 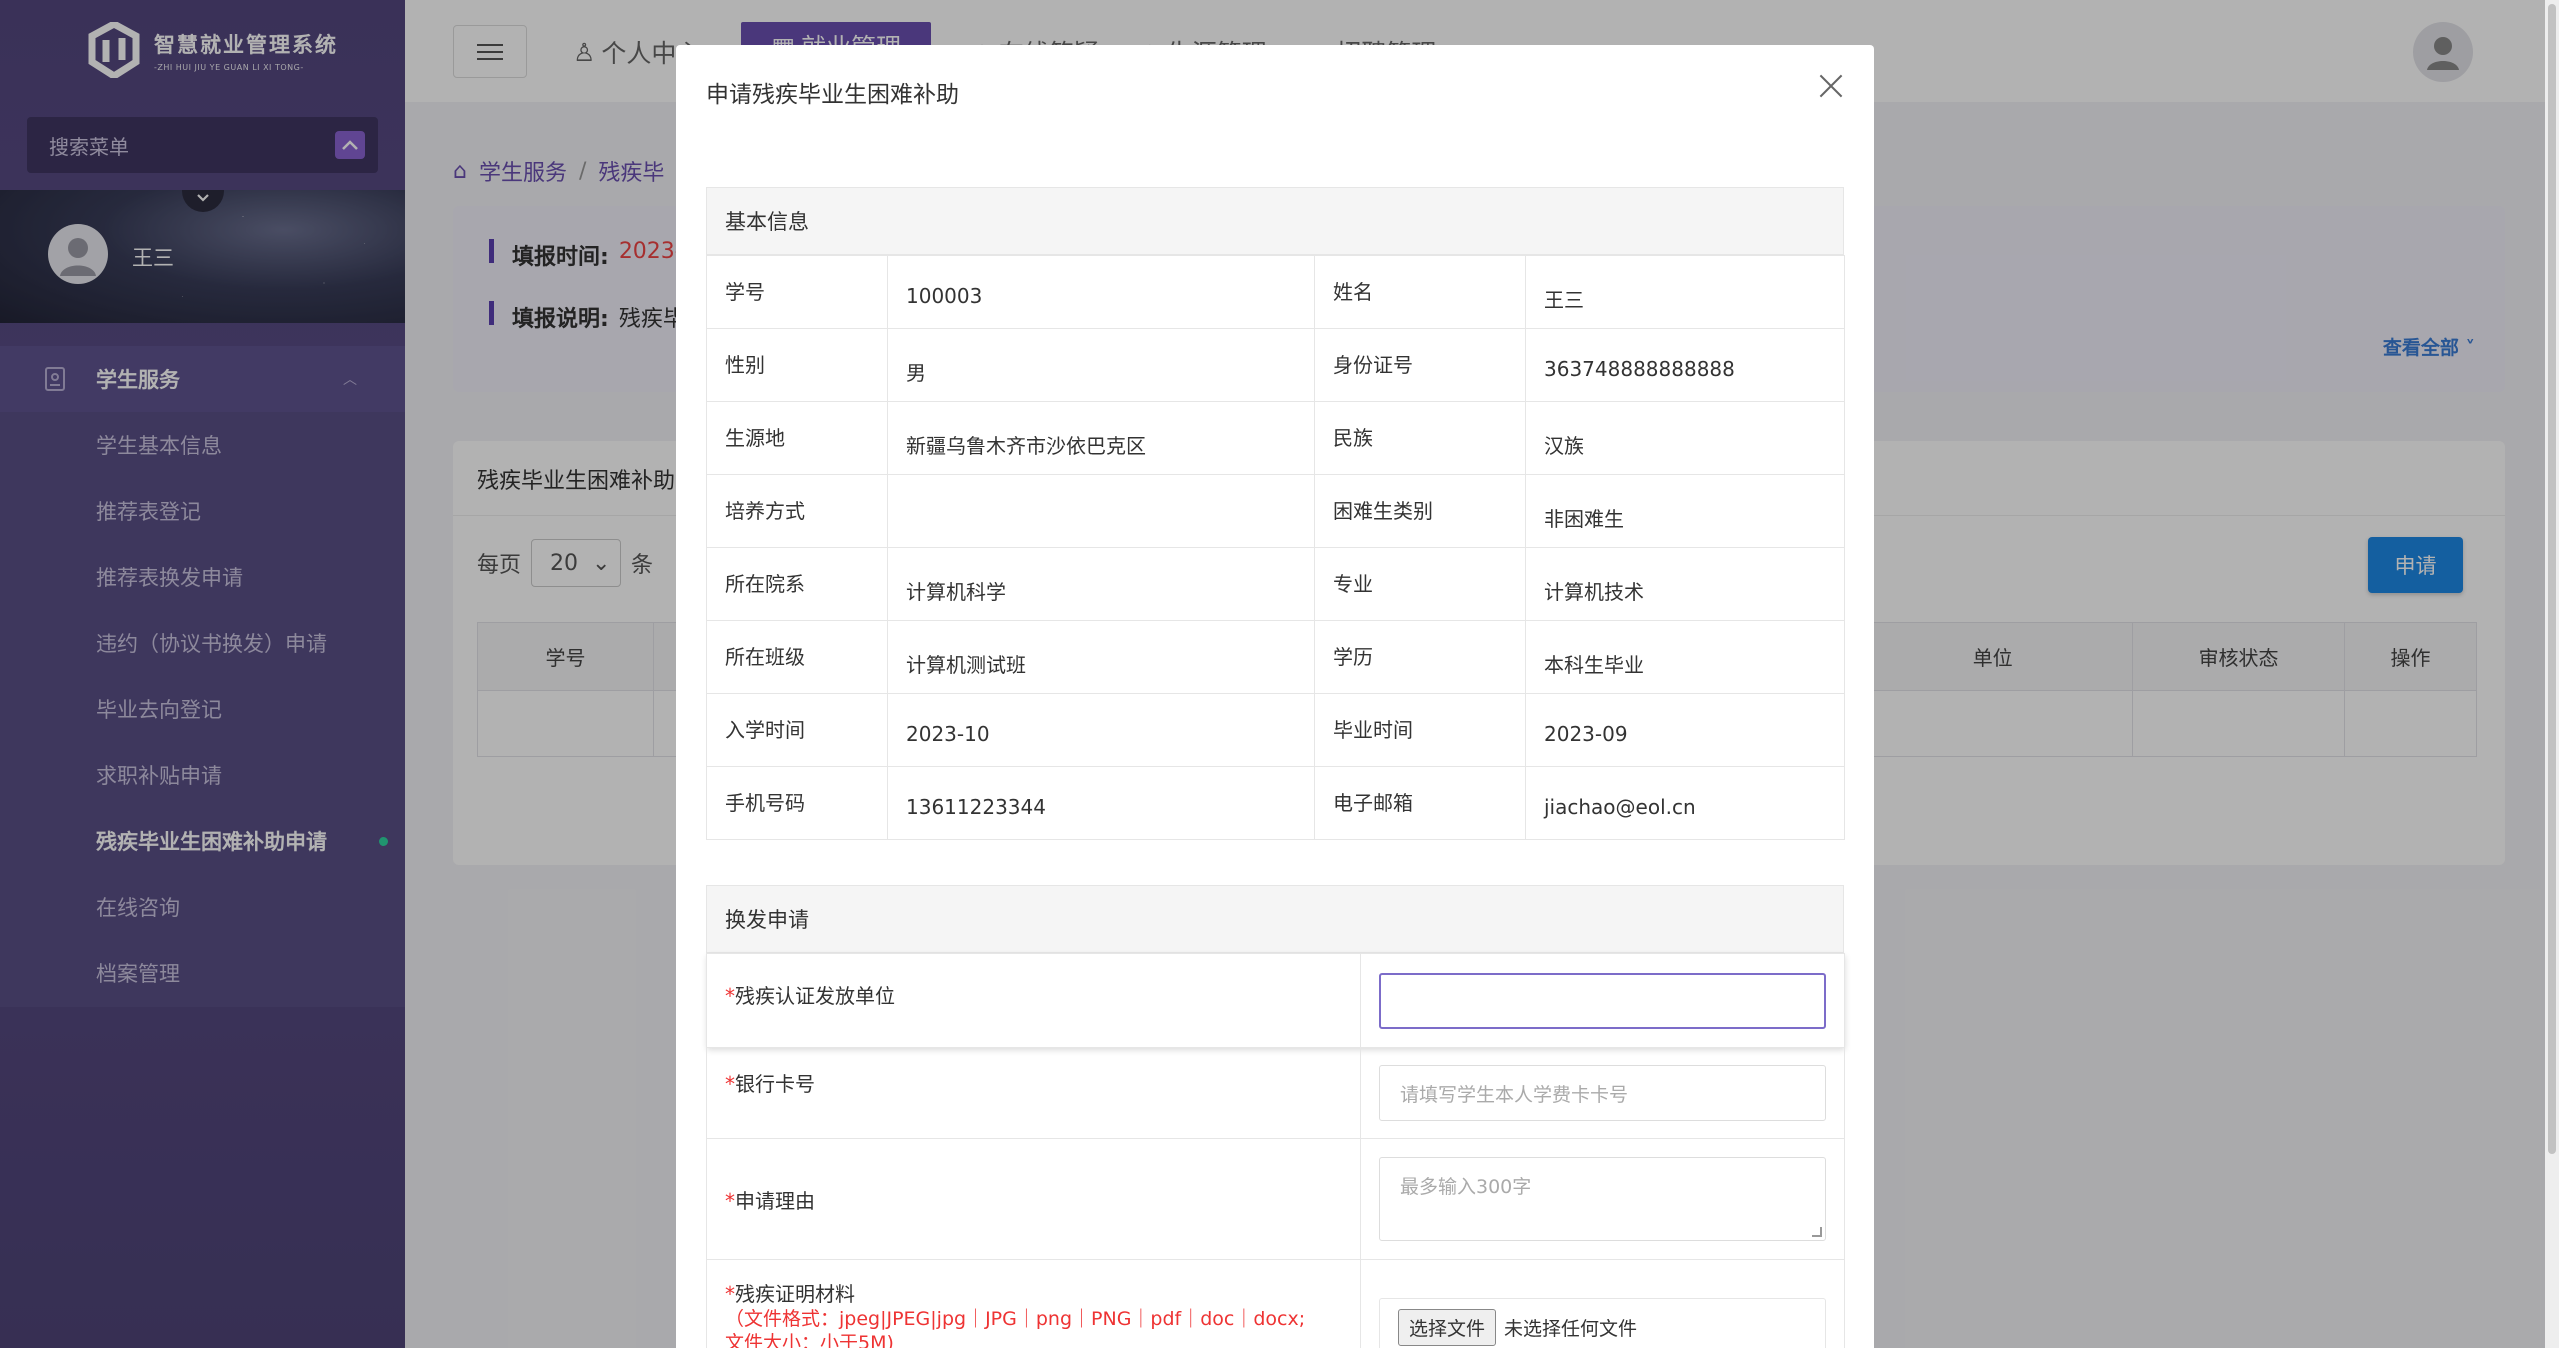 What do you see at coordinates (797, 803) in the screenshot?
I see `info-key: 手机号码` at bounding box center [797, 803].